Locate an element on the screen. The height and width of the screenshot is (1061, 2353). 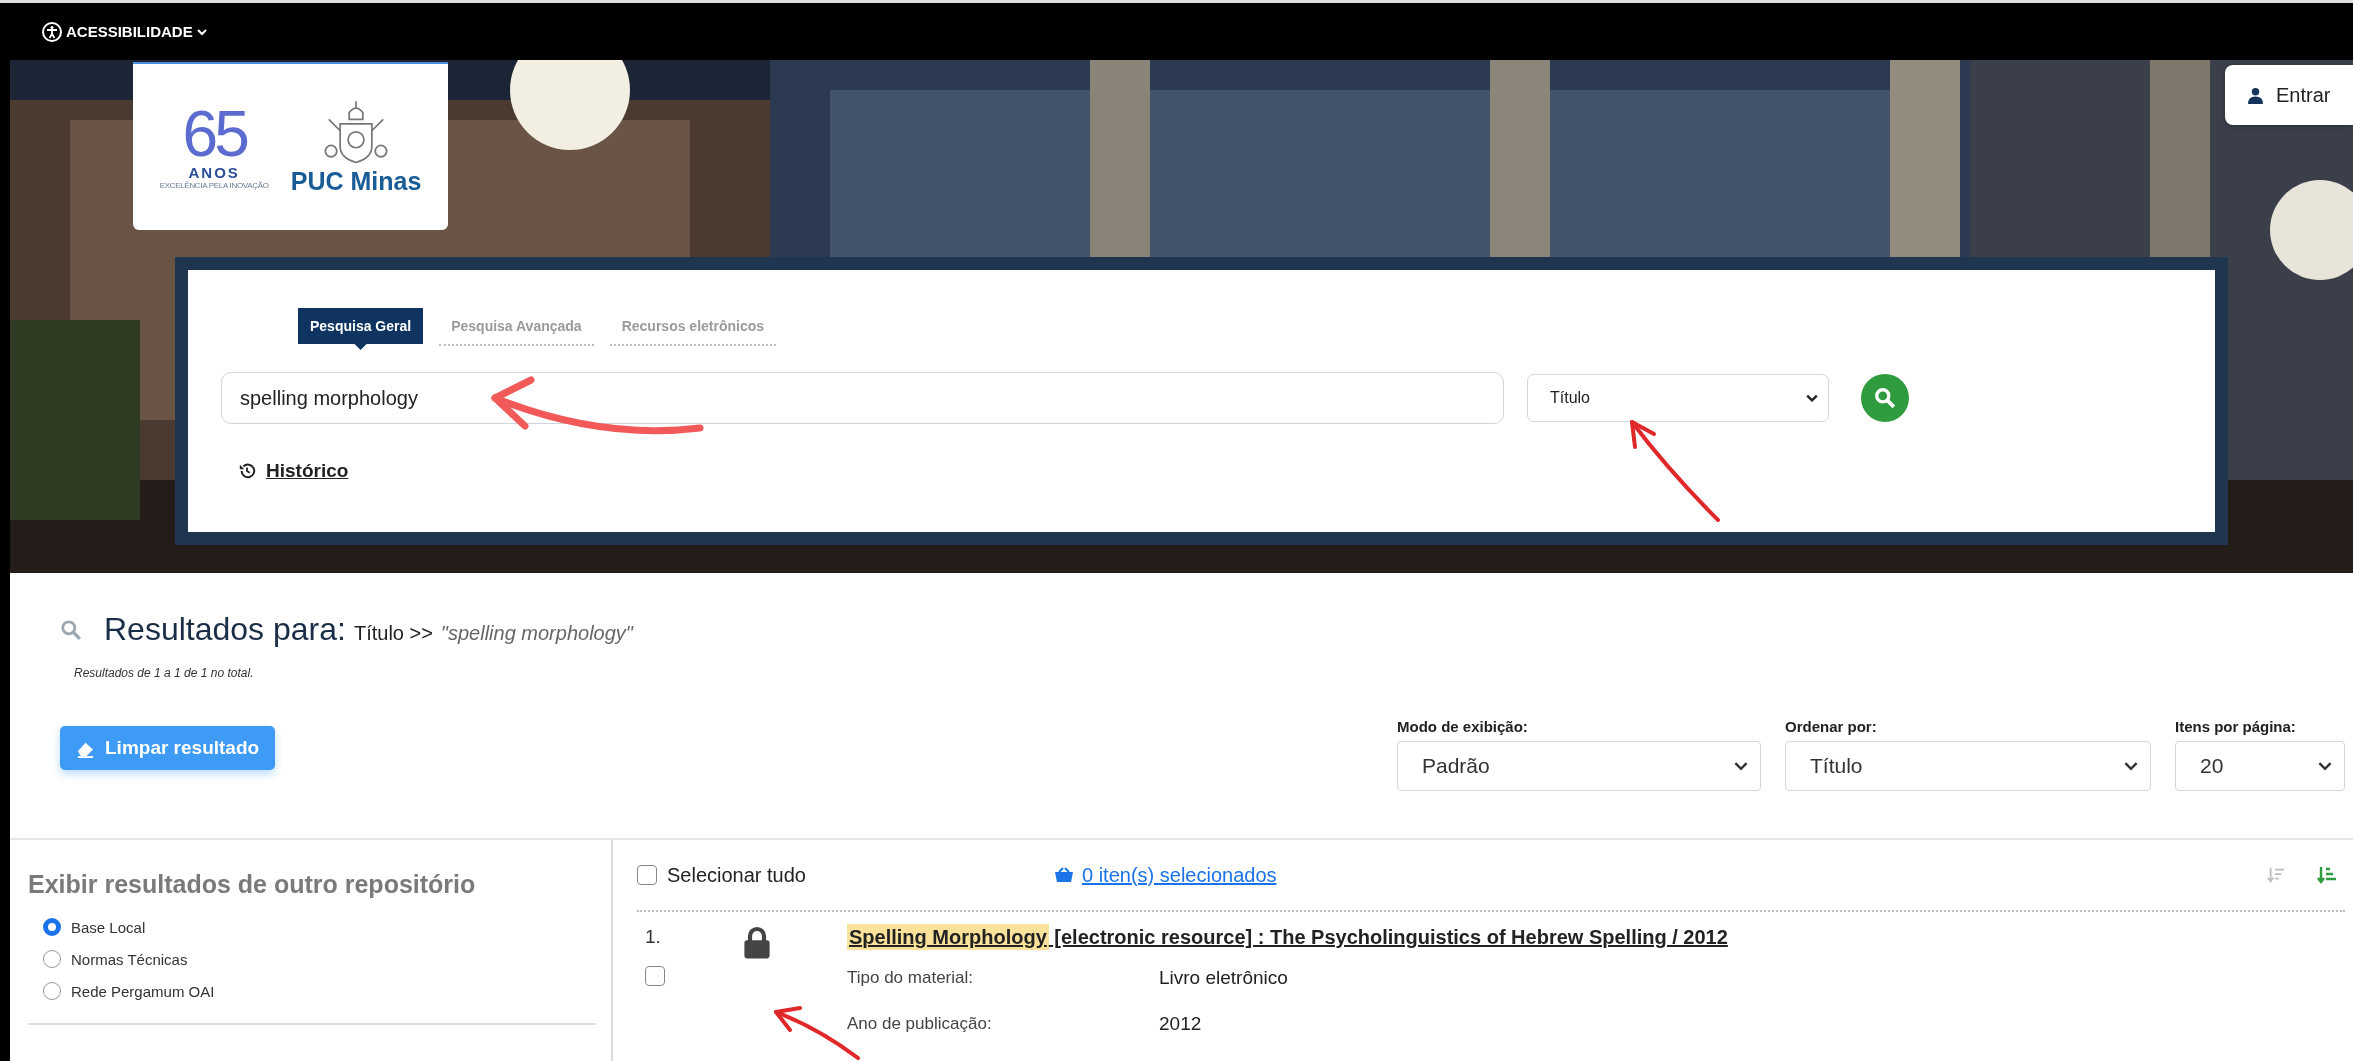
user-icon is located at coordinates (2255, 95).